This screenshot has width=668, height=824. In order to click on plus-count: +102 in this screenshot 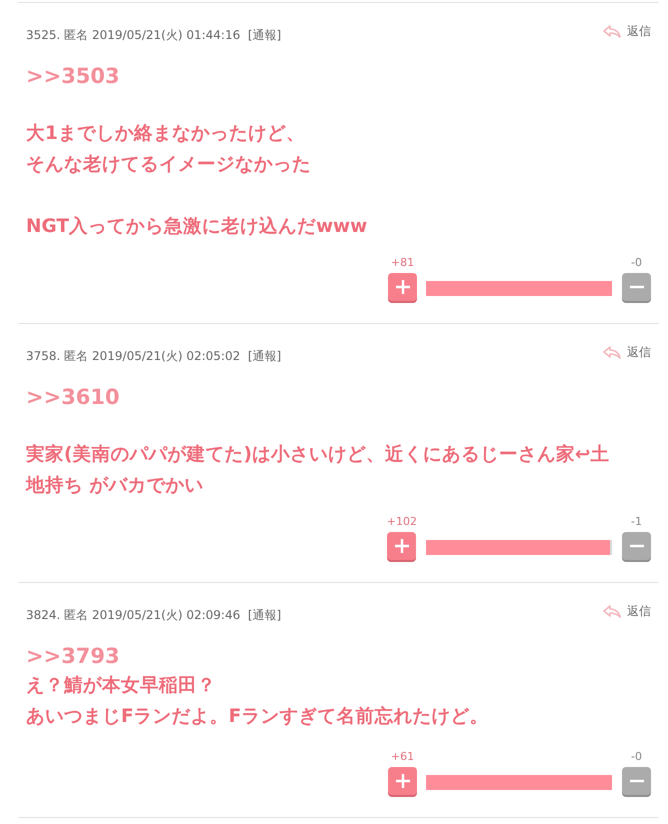, I will do `click(401, 521)`.